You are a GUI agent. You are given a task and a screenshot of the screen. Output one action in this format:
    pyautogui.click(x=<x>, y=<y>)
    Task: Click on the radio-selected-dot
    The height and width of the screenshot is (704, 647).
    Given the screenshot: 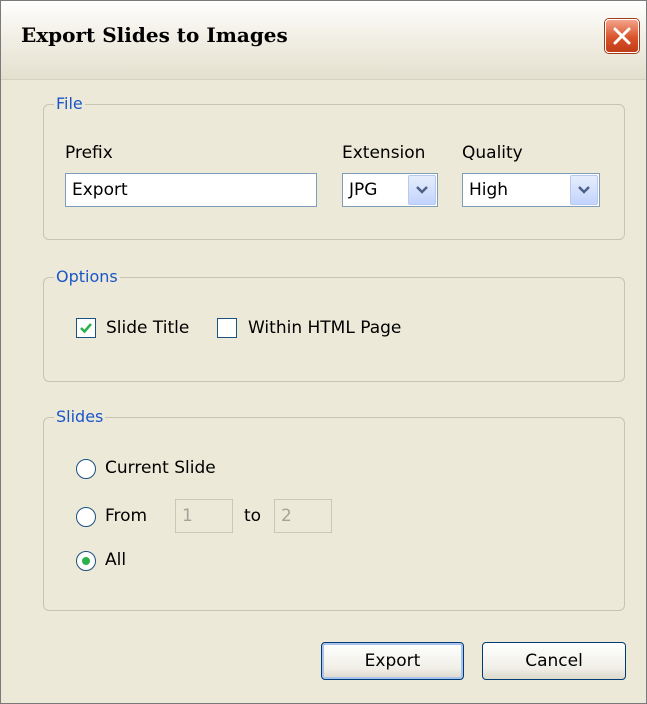 What is the action you would take?
    pyautogui.click(x=86, y=561)
    